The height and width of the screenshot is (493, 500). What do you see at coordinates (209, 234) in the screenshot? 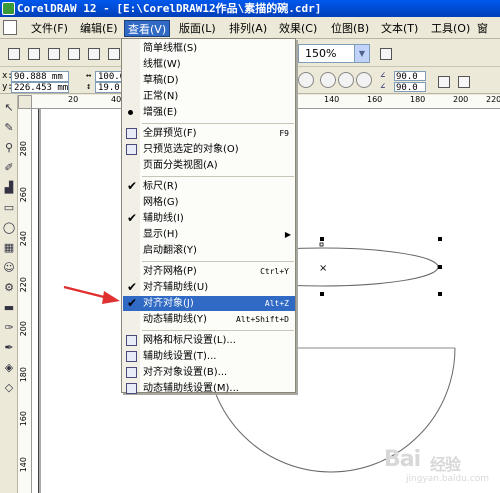
I see `menu-item-show: 显示(H) ▶` at bounding box center [209, 234].